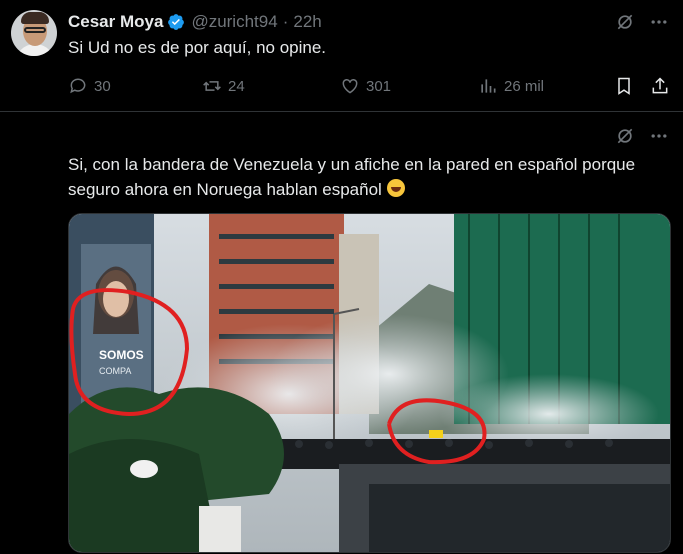  I want to click on rolling-laughing-emoji-icon, so click(395, 188).